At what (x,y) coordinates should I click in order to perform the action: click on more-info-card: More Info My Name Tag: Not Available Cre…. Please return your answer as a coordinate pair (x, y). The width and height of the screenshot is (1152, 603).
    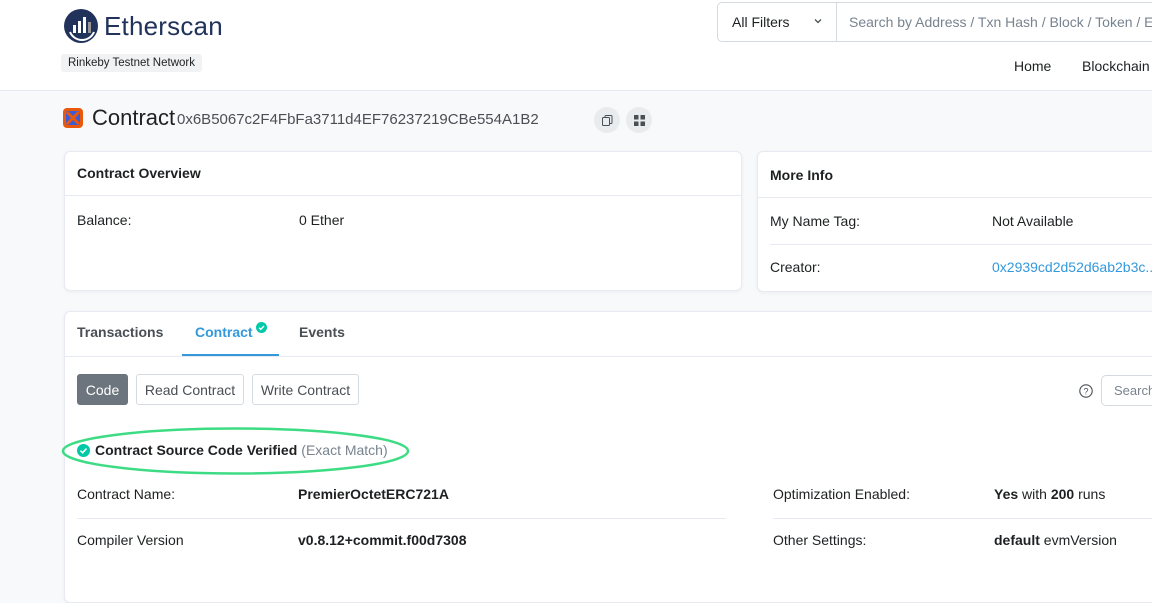
    Looking at the image, I should click on (954, 221).